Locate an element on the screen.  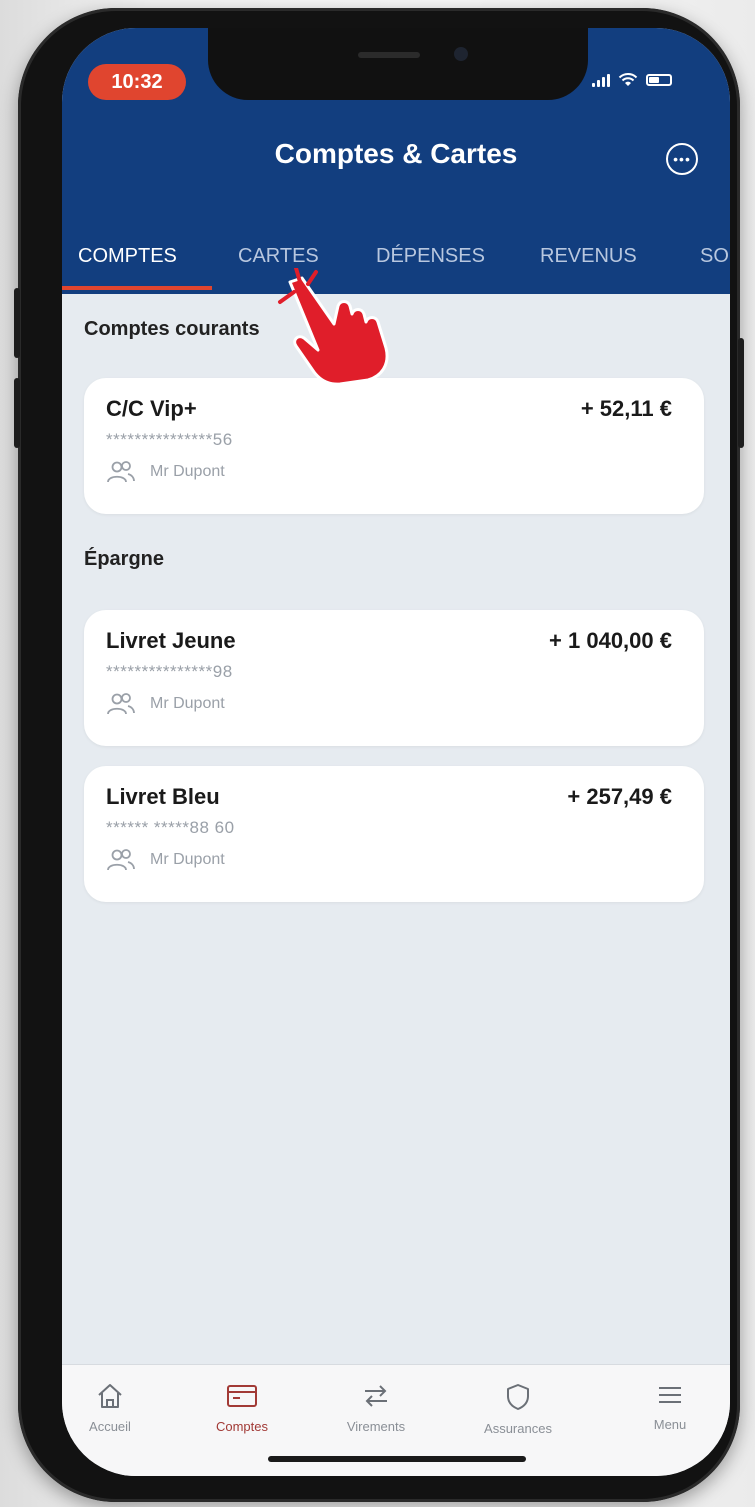
account-name: C/C Vip+ is located at coordinates (151, 408).